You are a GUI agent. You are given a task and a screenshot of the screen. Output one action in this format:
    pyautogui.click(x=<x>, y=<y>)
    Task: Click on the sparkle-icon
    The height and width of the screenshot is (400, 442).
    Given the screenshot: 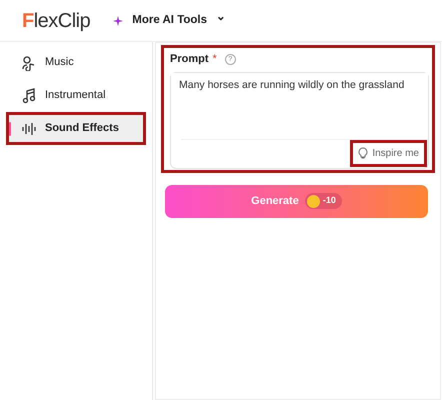 What is the action you would take?
    pyautogui.click(x=118, y=20)
    